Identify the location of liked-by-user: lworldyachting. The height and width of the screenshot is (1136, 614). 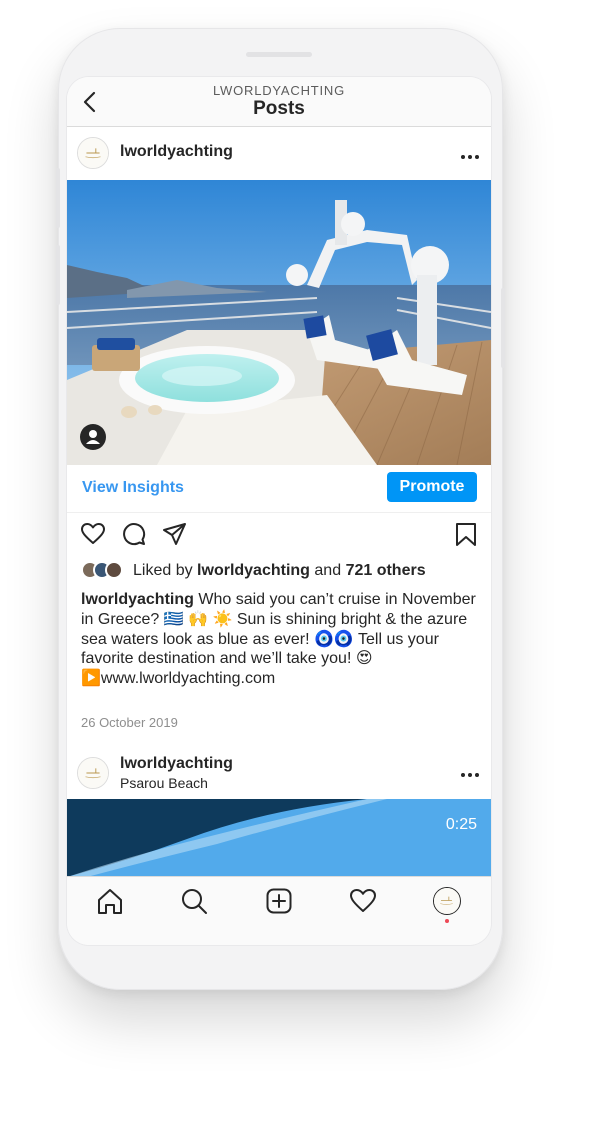
(253, 570).